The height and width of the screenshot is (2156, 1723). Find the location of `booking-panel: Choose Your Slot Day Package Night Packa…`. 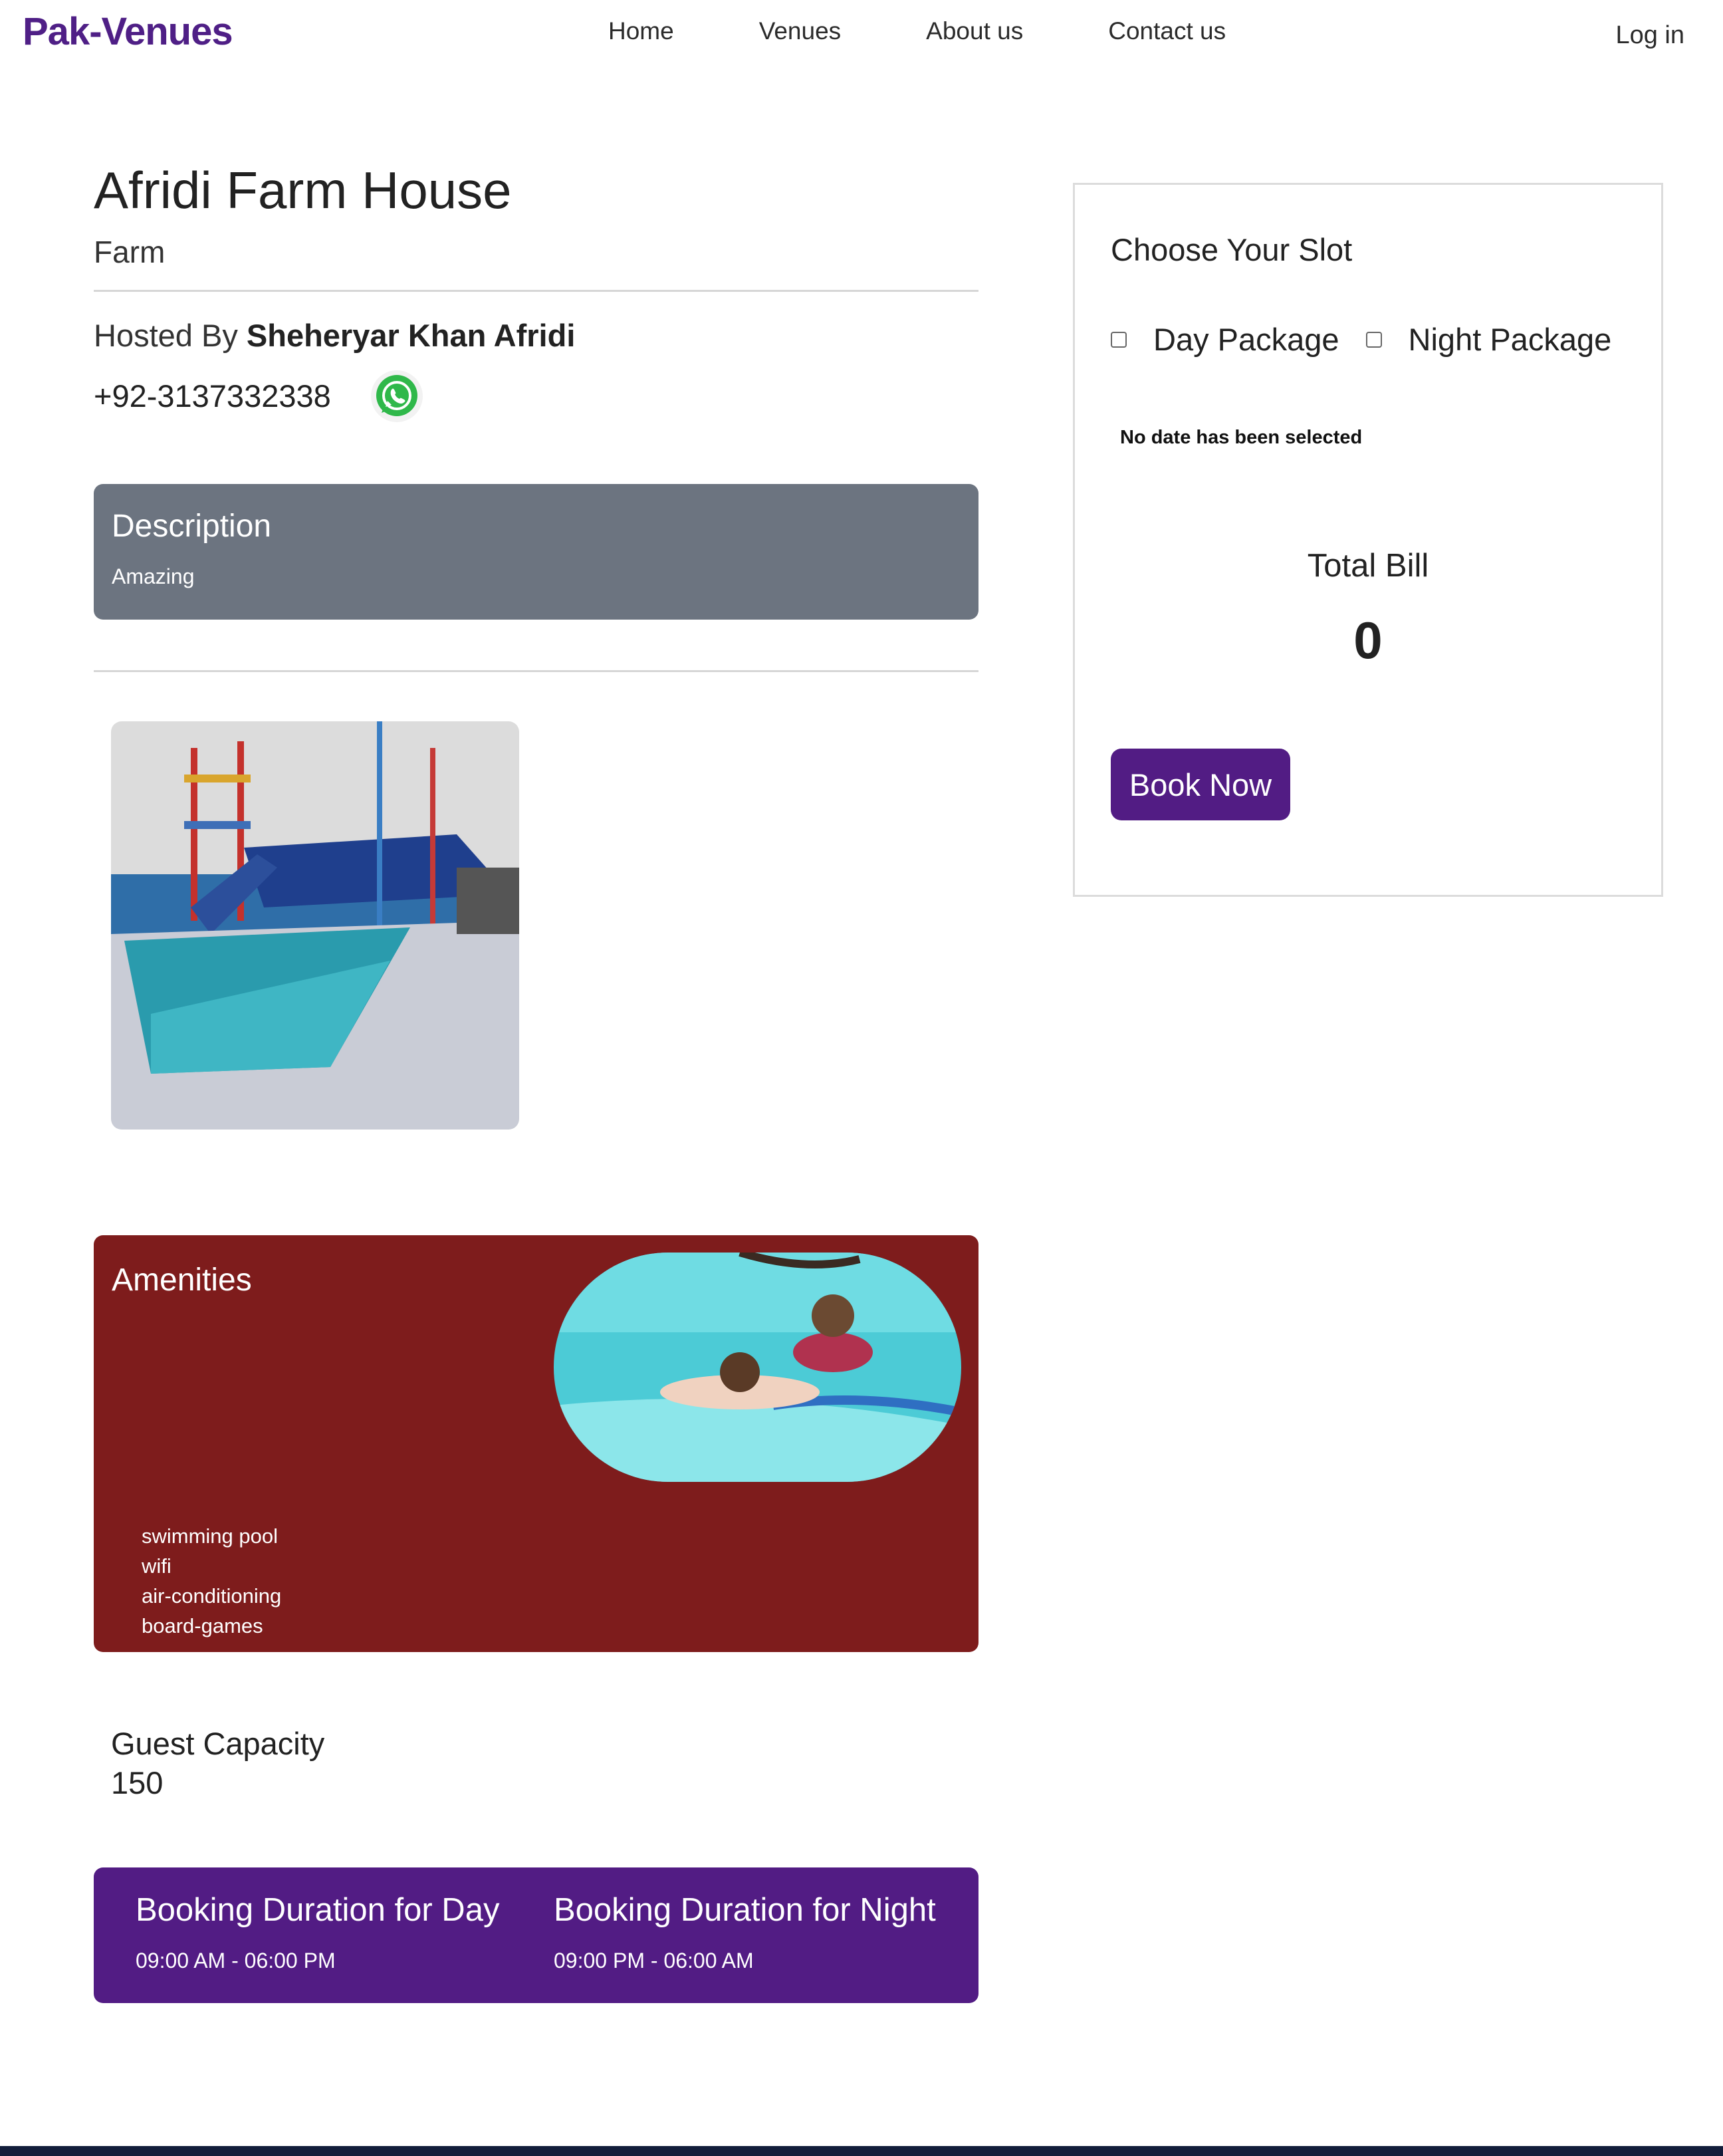

booking-panel: Choose Your Slot Day Package Night Packa… is located at coordinates (1368, 540).